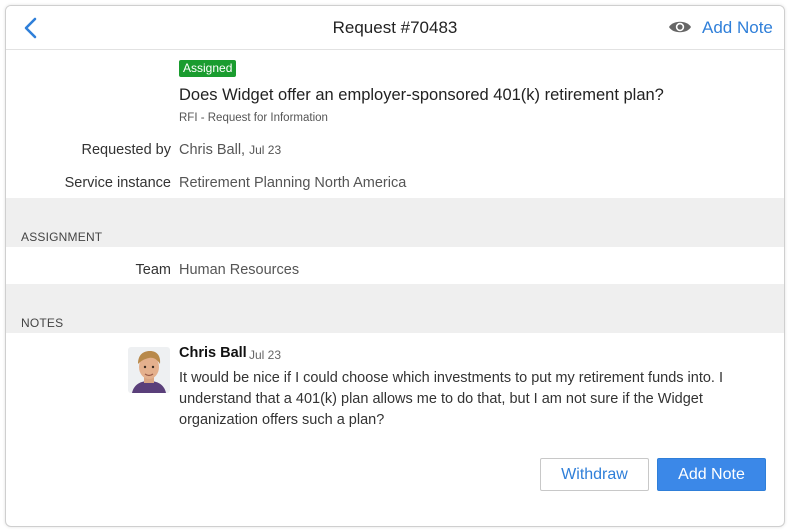  What do you see at coordinates (395, 222) in the screenshot?
I see `assignment-section-header: ASSIGNMENT` at bounding box center [395, 222].